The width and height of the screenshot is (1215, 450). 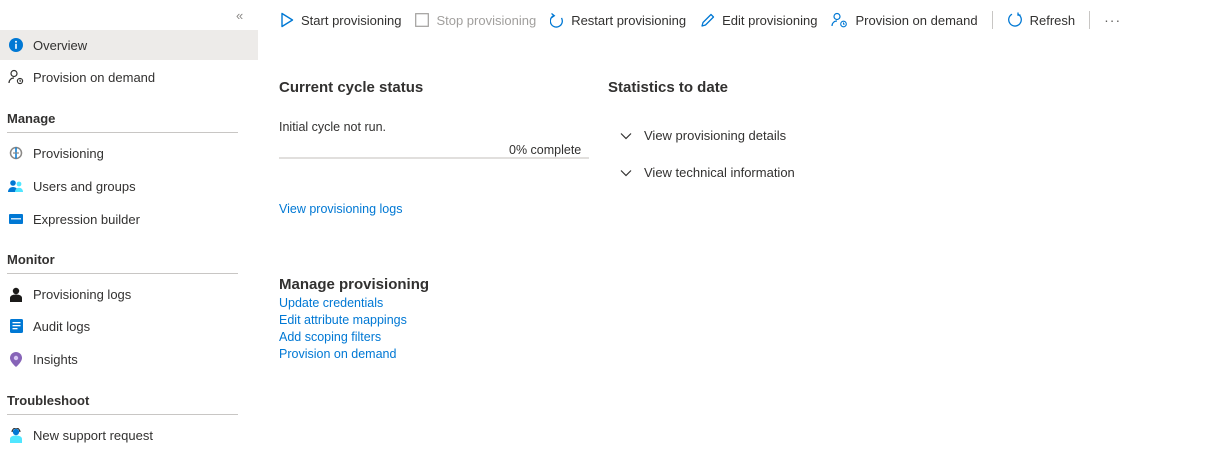 I want to click on sidebar-item-label: Expression builder, so click(x=86, y=219).